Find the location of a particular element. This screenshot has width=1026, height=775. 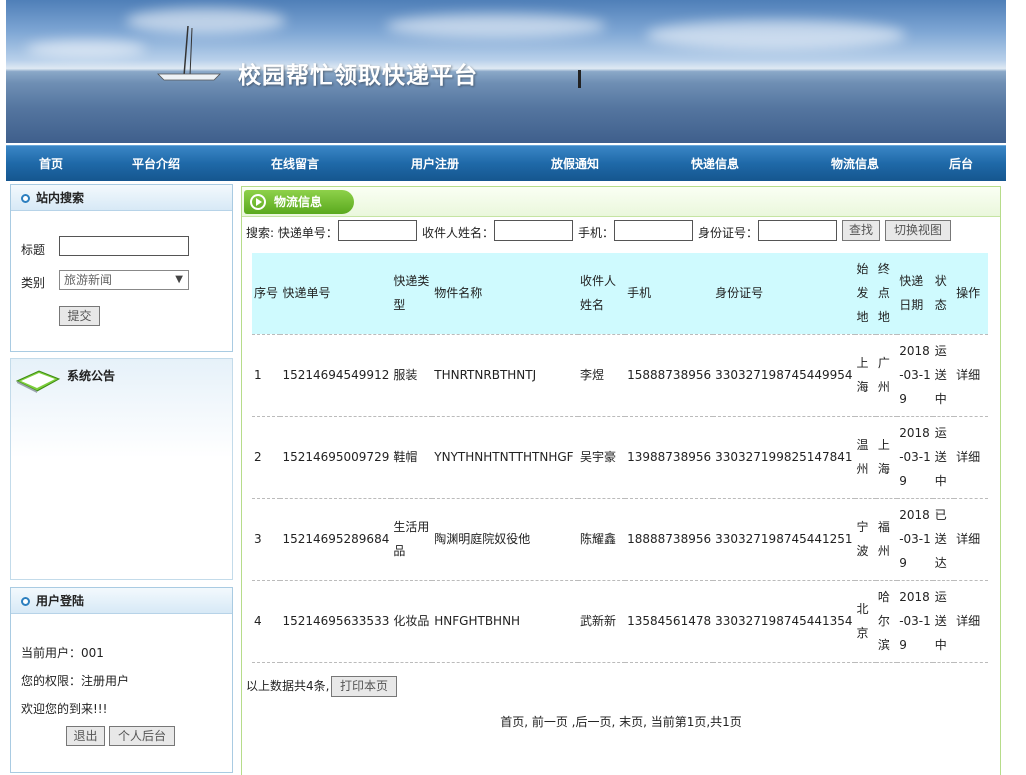

cell-origin: 北京 is located at coordinates (865, 621).